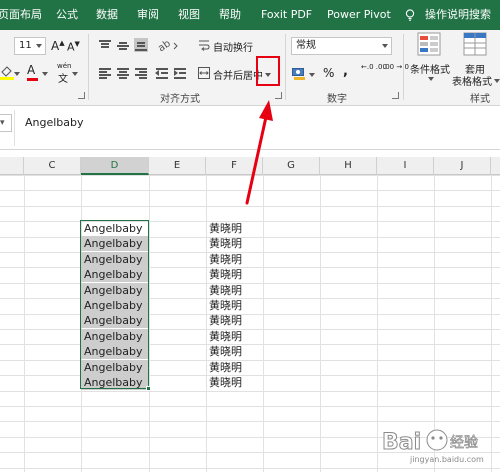 The width and height of the screenshot is (500, 472). What do you see at coordinates (81, 95) in the screenshot?
I see `font-group-launcher-icon` at bounding box center [81, 95].